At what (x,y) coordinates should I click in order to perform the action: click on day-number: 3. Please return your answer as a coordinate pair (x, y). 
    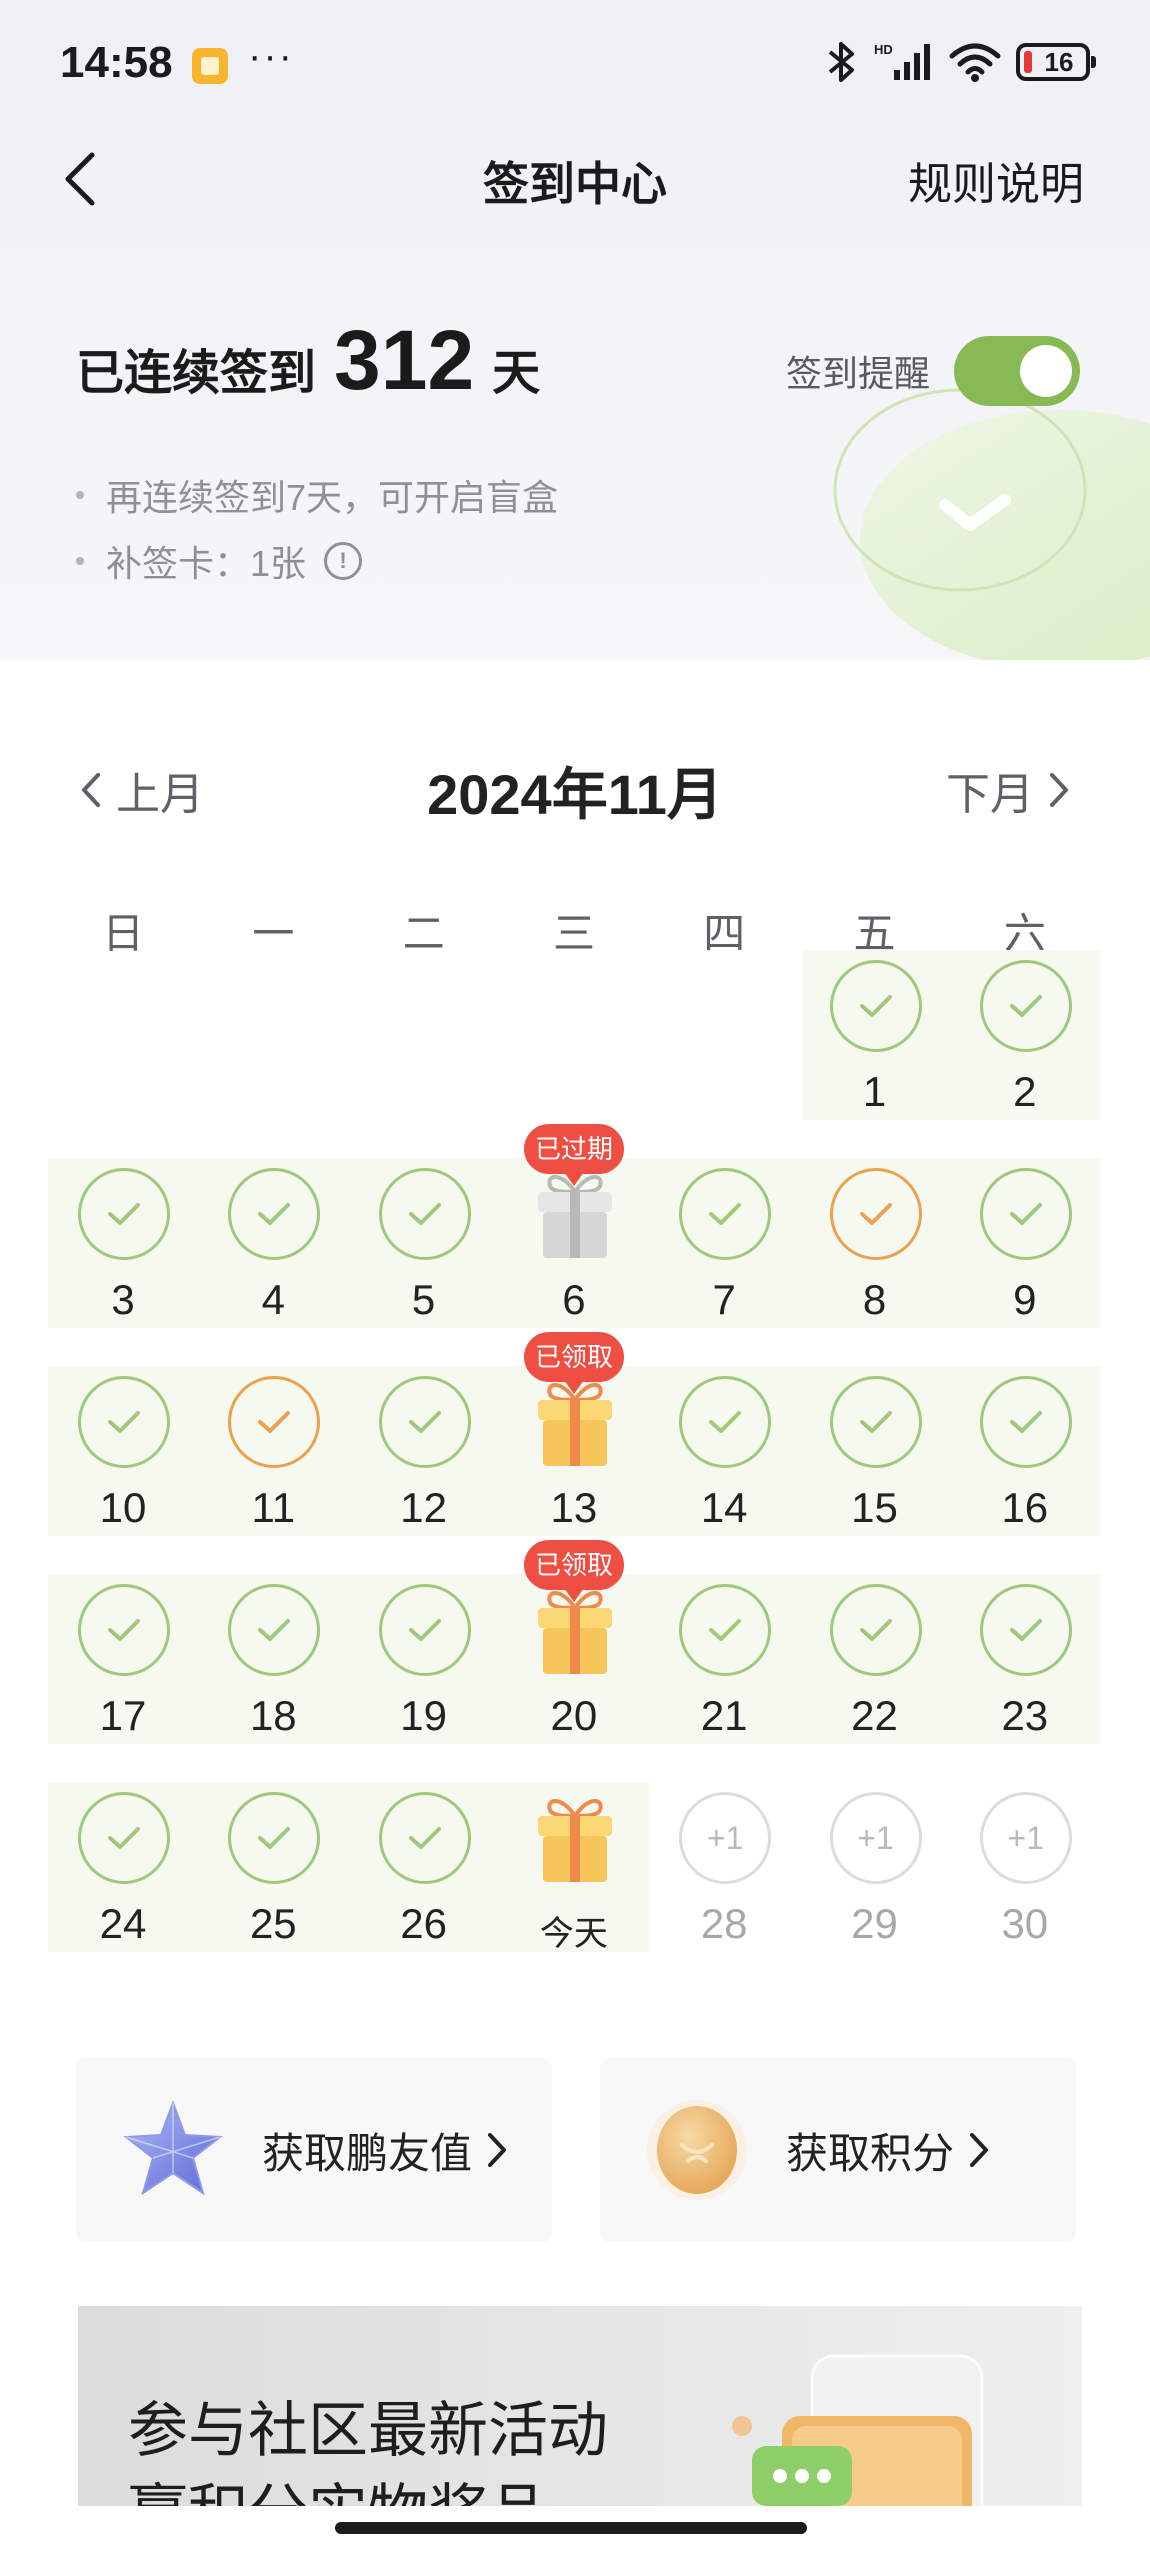
    Looking at the image, I should click on (123, 1299).